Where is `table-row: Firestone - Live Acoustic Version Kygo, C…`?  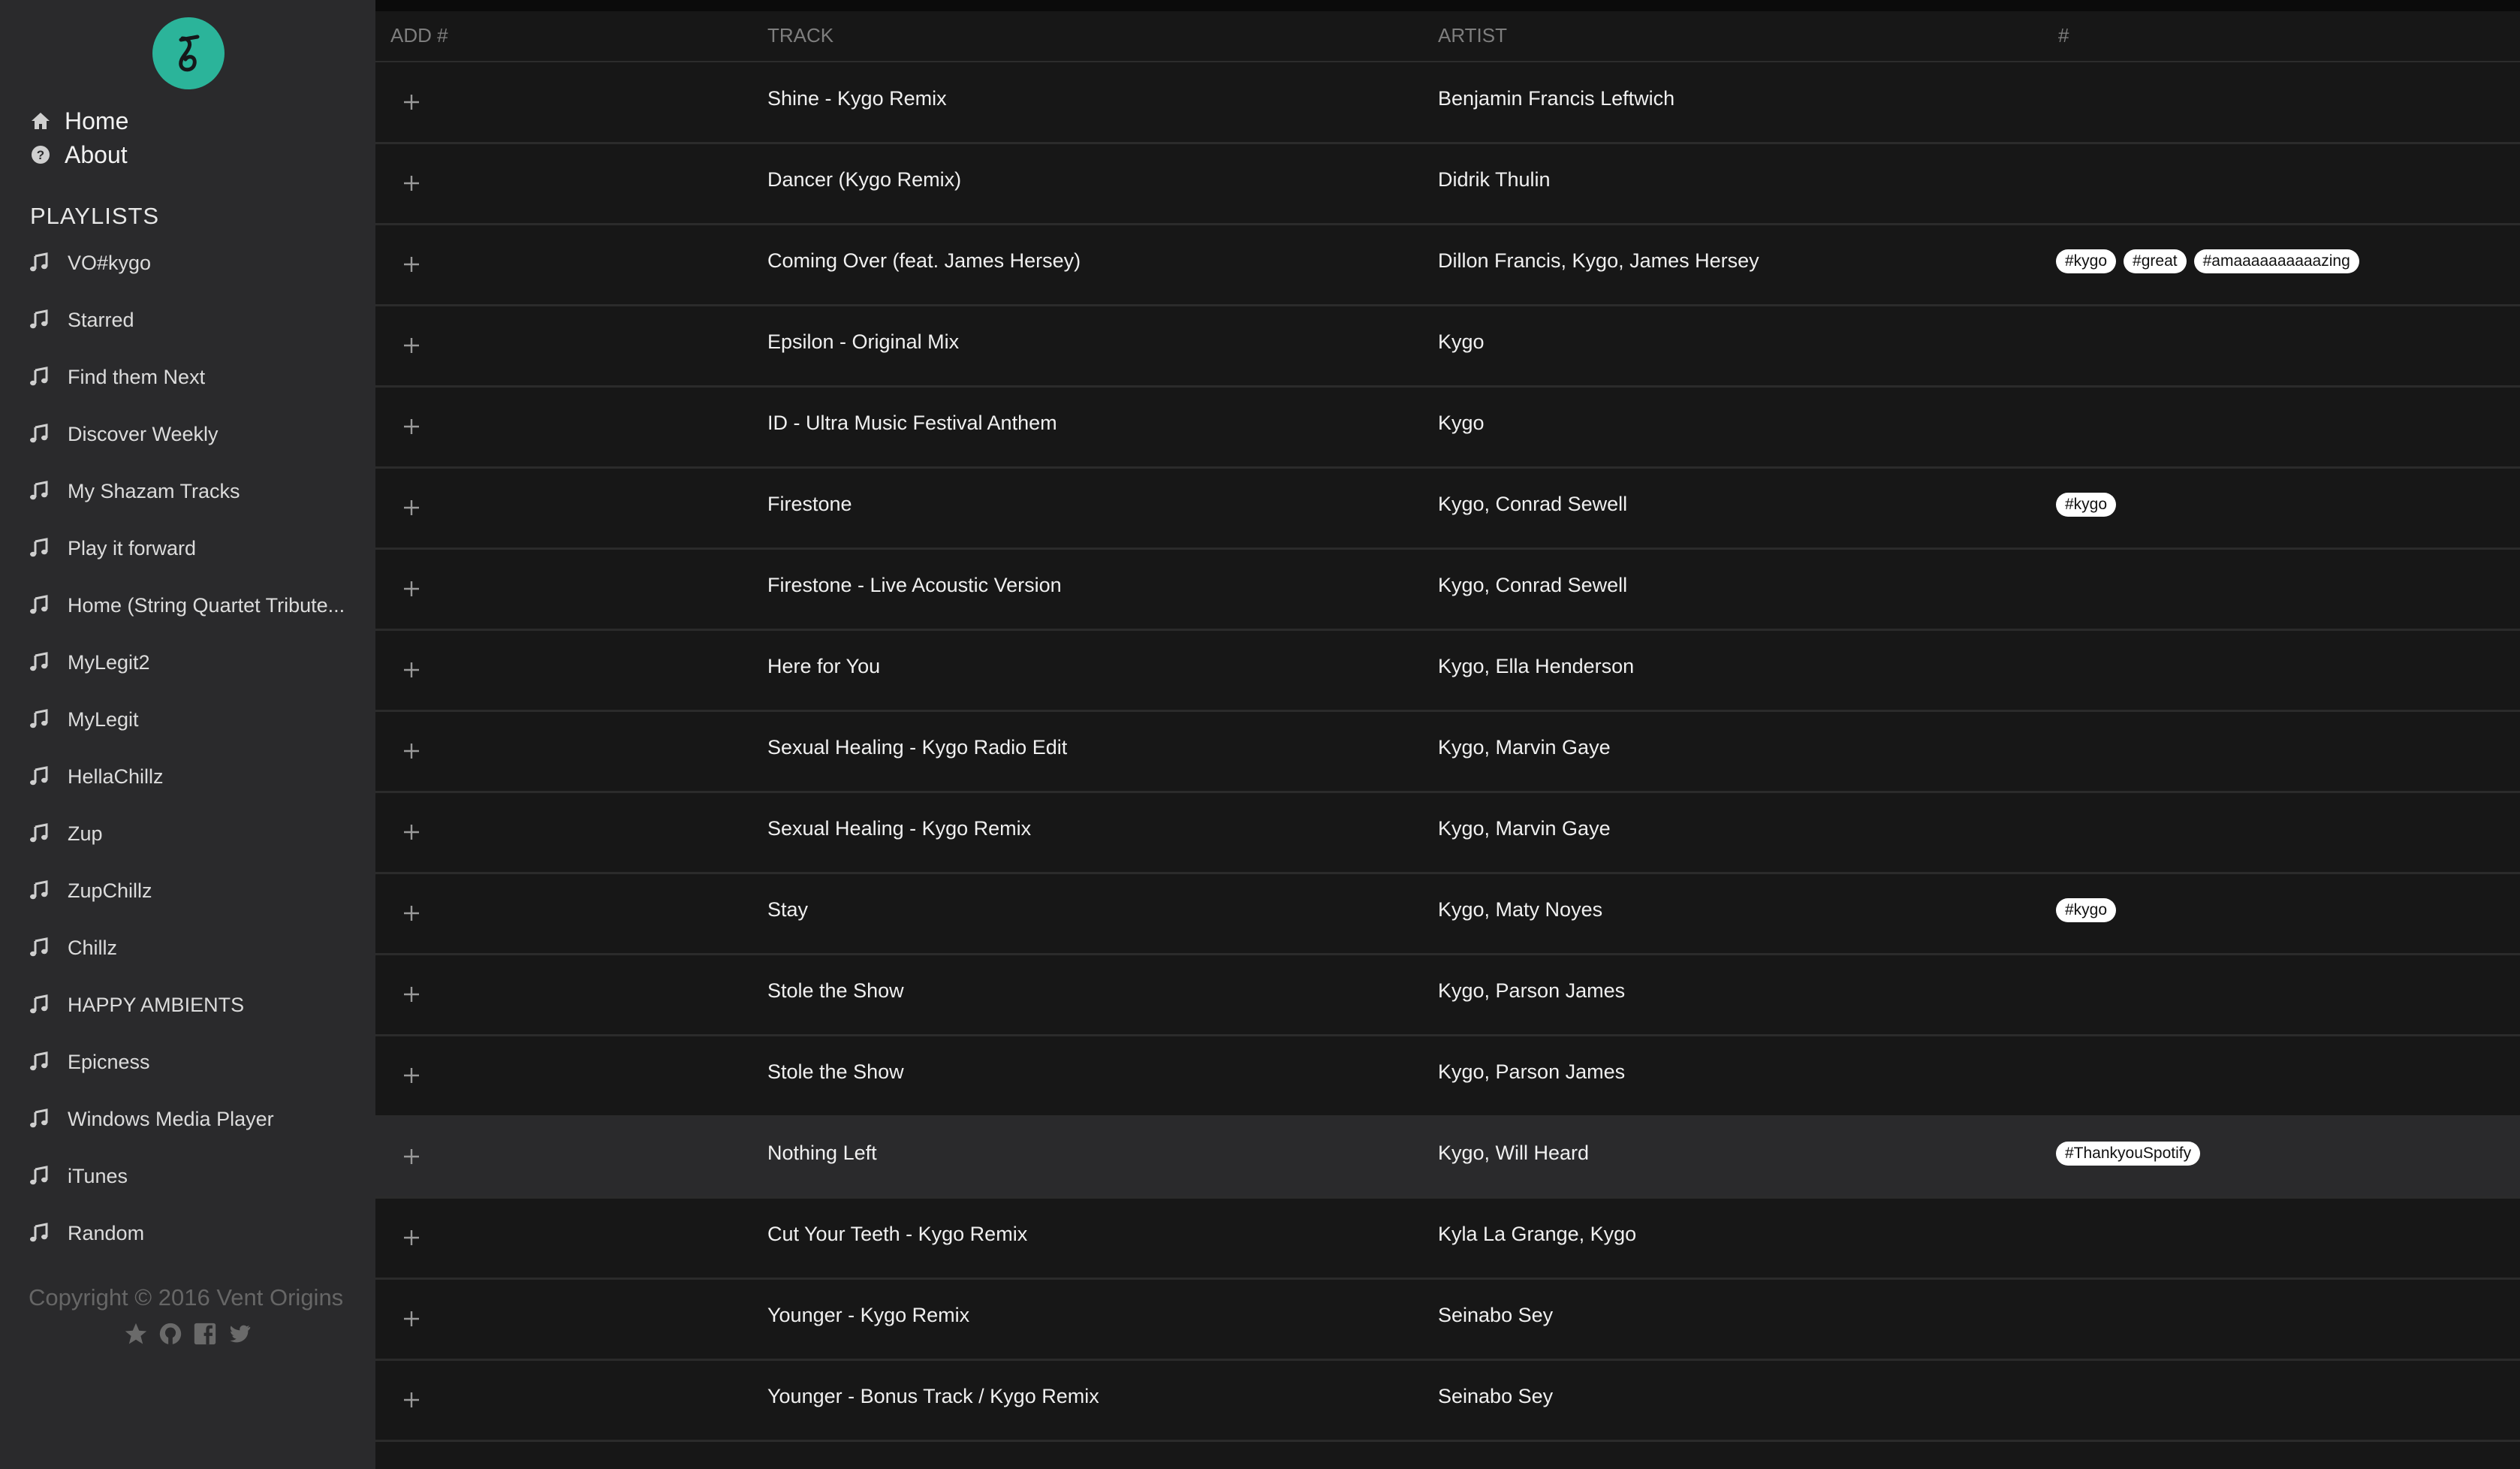
table-row: Firestone - Live Acoustic Version Kygo, C… is located at coordinates (1447, 590).